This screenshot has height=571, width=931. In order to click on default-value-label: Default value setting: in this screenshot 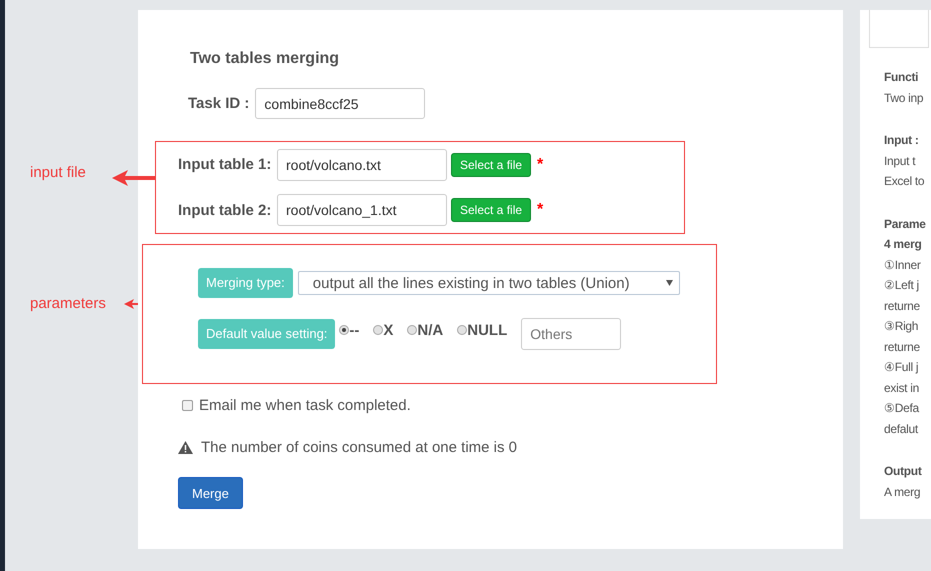, I will do `click(267, 334)`.